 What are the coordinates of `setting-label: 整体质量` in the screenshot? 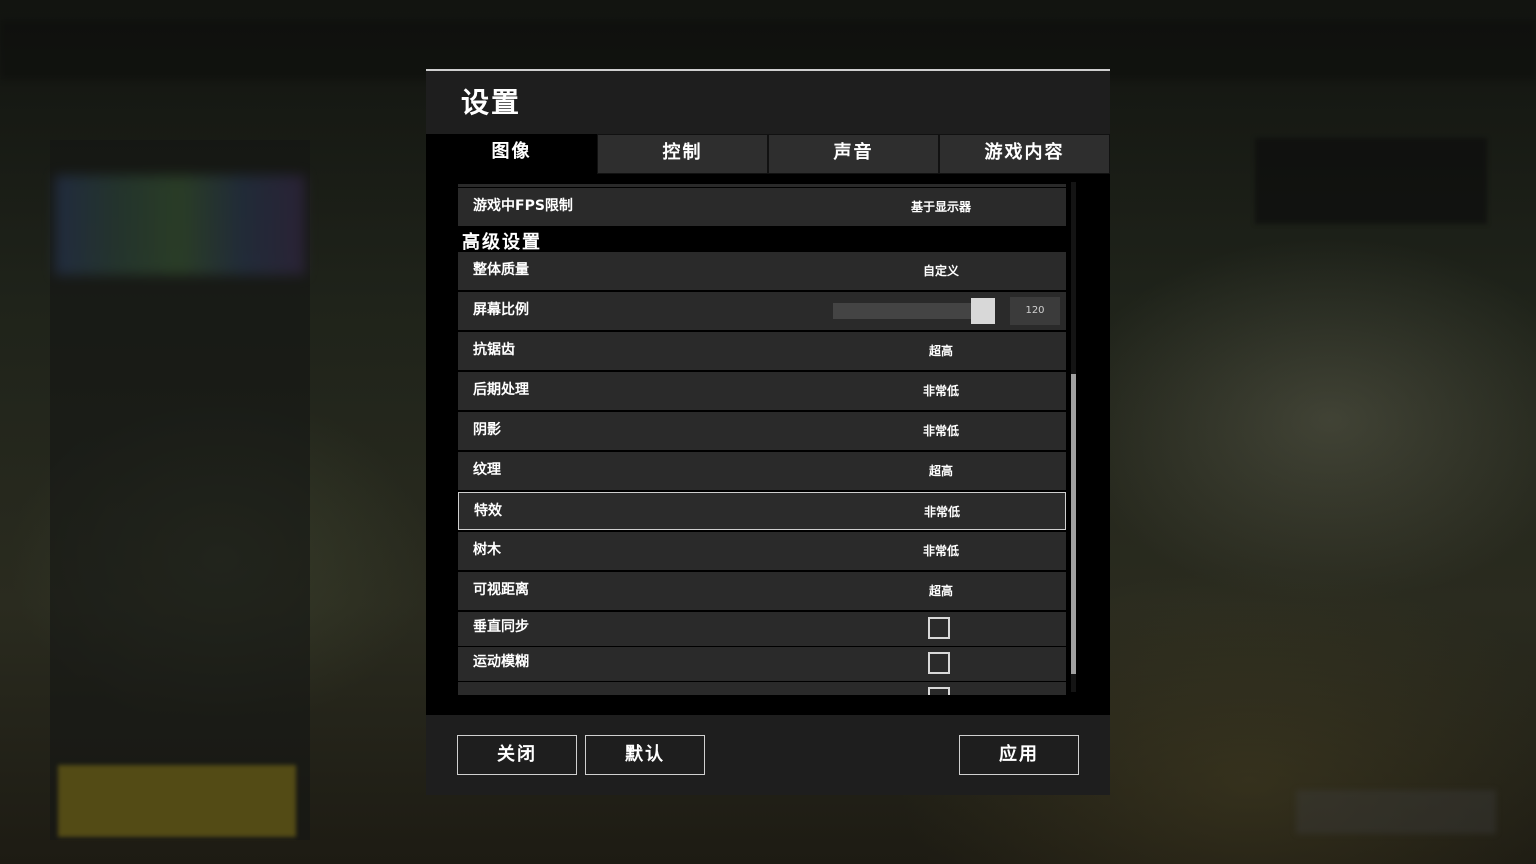 It's located at (501, 270).